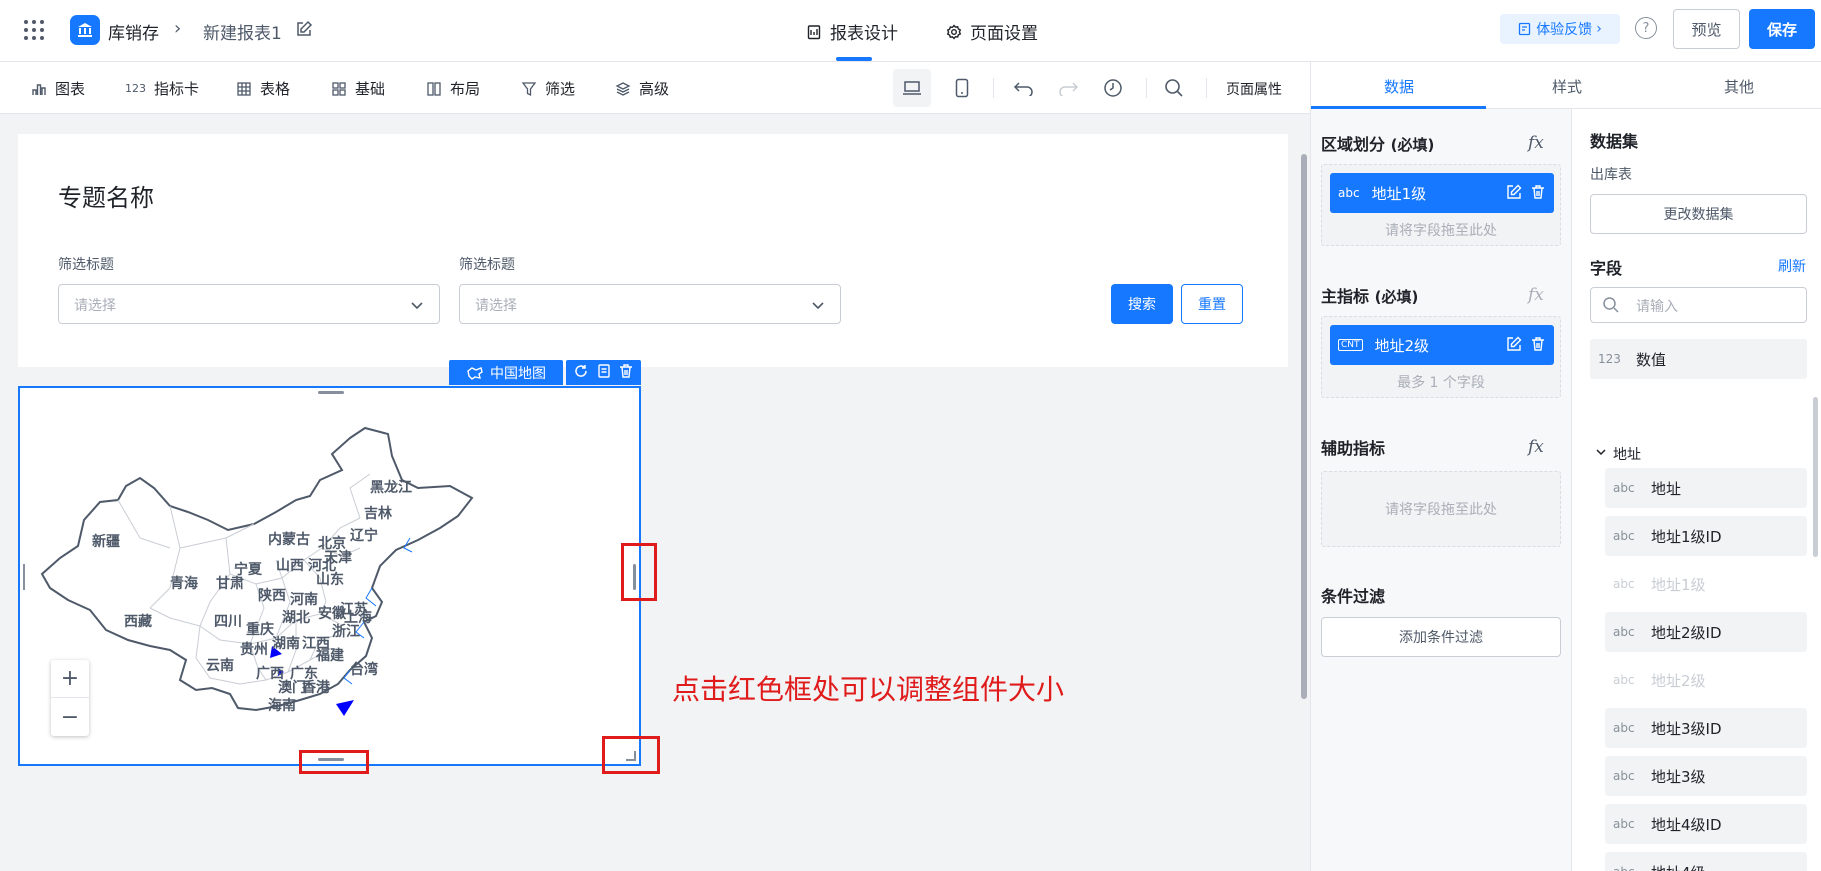 The width and height of the screenshot is (1821, 871). What do you see at coordinates (1706, 776) in the screenshot?
I see `field-item: abc 地址3级` at bounding box center [1706, 776].